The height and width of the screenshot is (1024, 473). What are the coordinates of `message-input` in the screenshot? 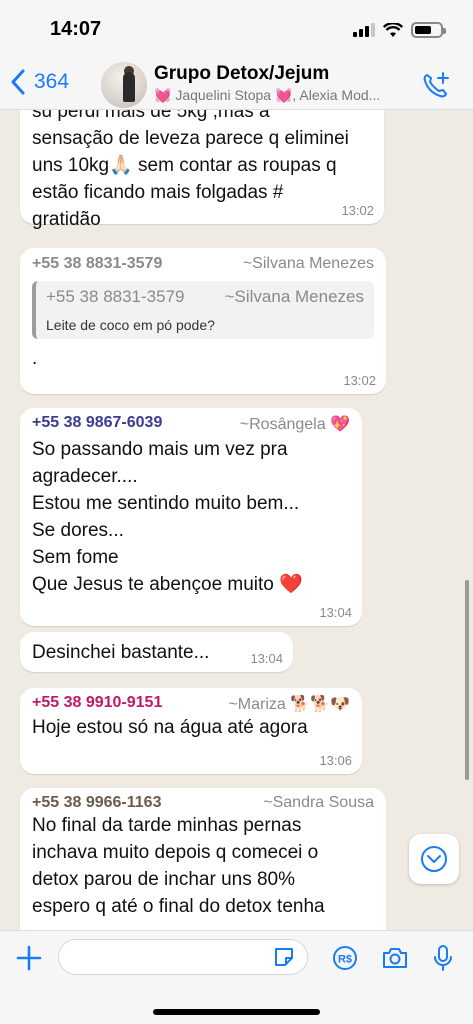 It's located at (183, 957).